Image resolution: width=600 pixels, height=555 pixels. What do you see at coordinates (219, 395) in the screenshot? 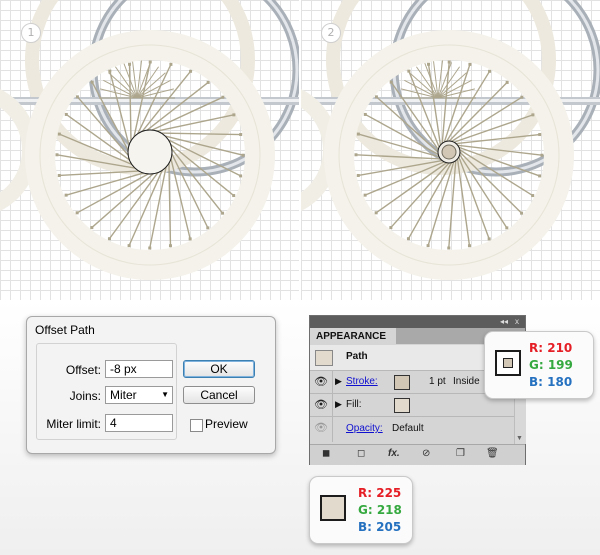
I see `cancel-button: Cancel` at bounding box center [219, 395].